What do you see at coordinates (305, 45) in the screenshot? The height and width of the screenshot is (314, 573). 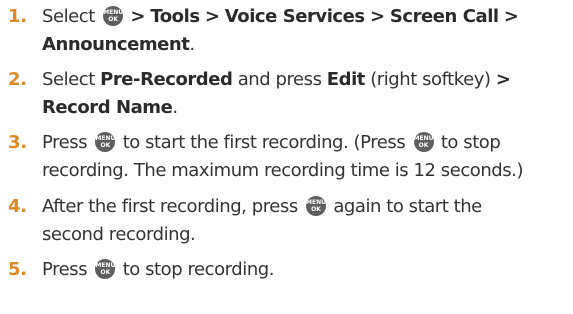 I see `step-line: Announcement.` at bounding box center [305, 45].